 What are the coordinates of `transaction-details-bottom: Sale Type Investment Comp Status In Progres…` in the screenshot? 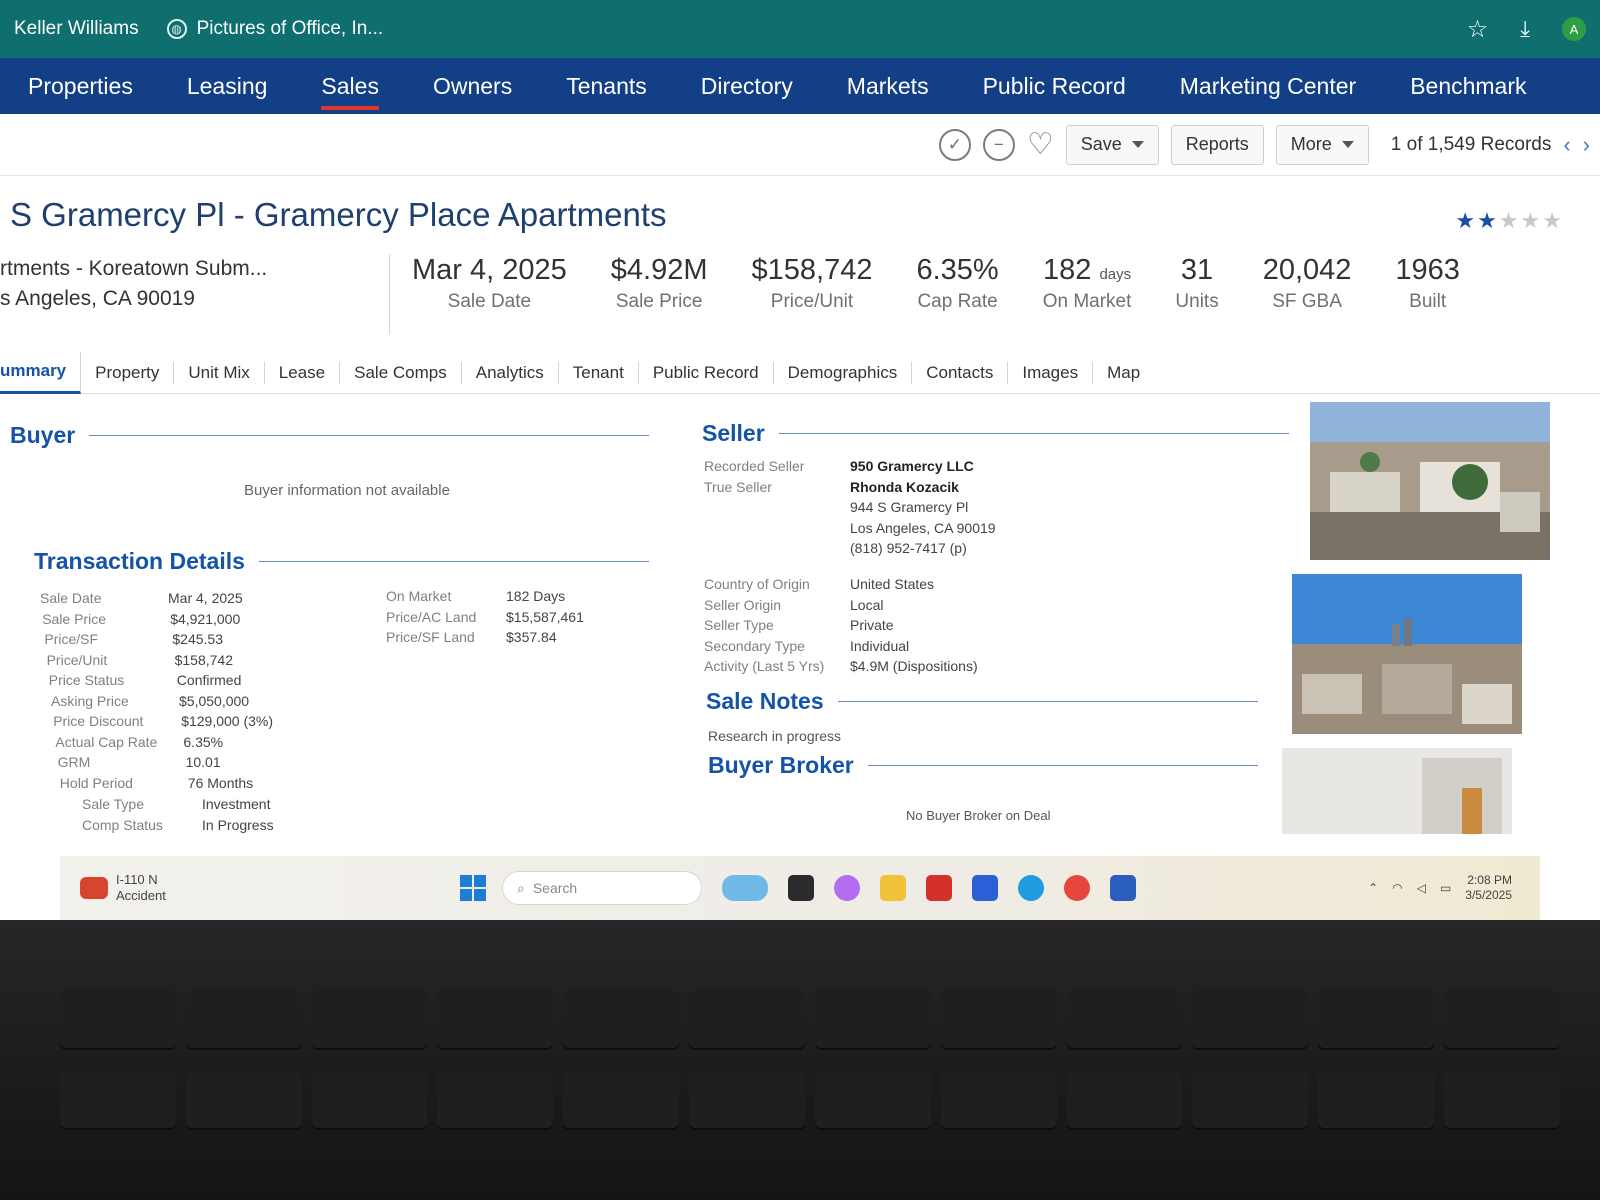 It's located at (178, 814).